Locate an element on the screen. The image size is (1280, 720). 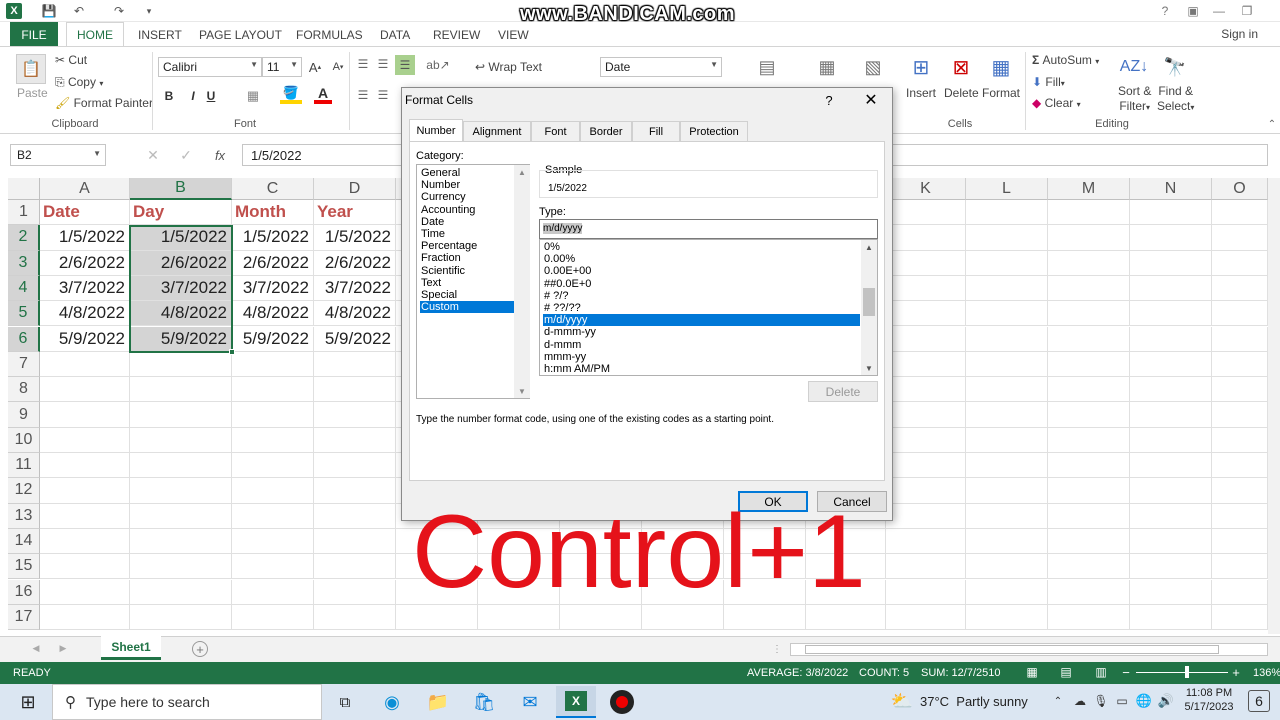
cell-d15 is located at coordinates (355, 567).